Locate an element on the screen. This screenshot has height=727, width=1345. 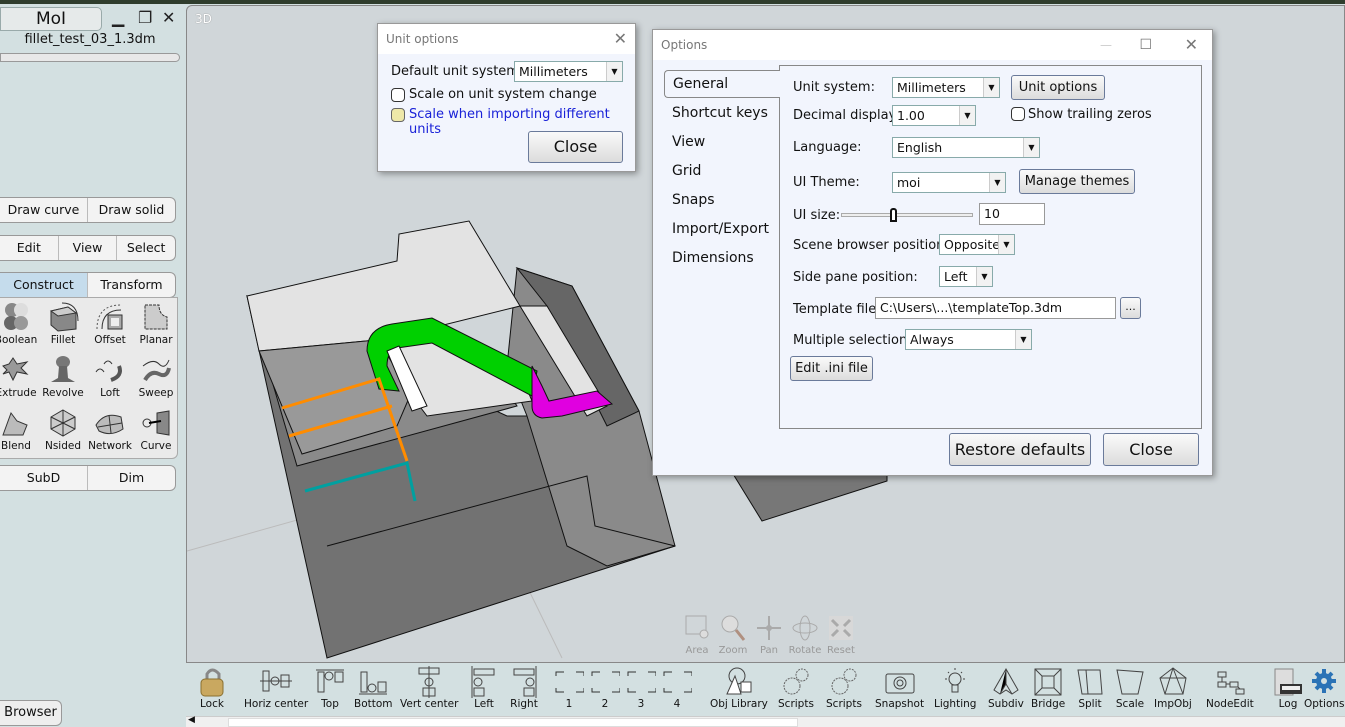
gear-icon is located at coordinates (1324, 681).